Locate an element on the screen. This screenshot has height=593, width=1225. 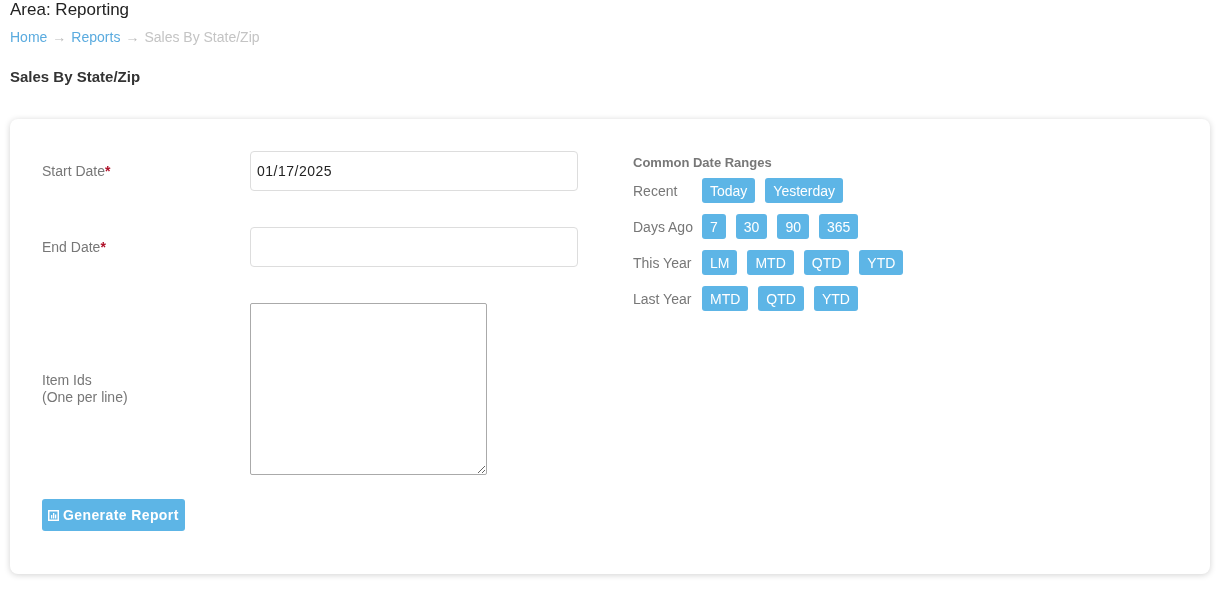
date-range-button: 30 is located at coordinates (751, 226).